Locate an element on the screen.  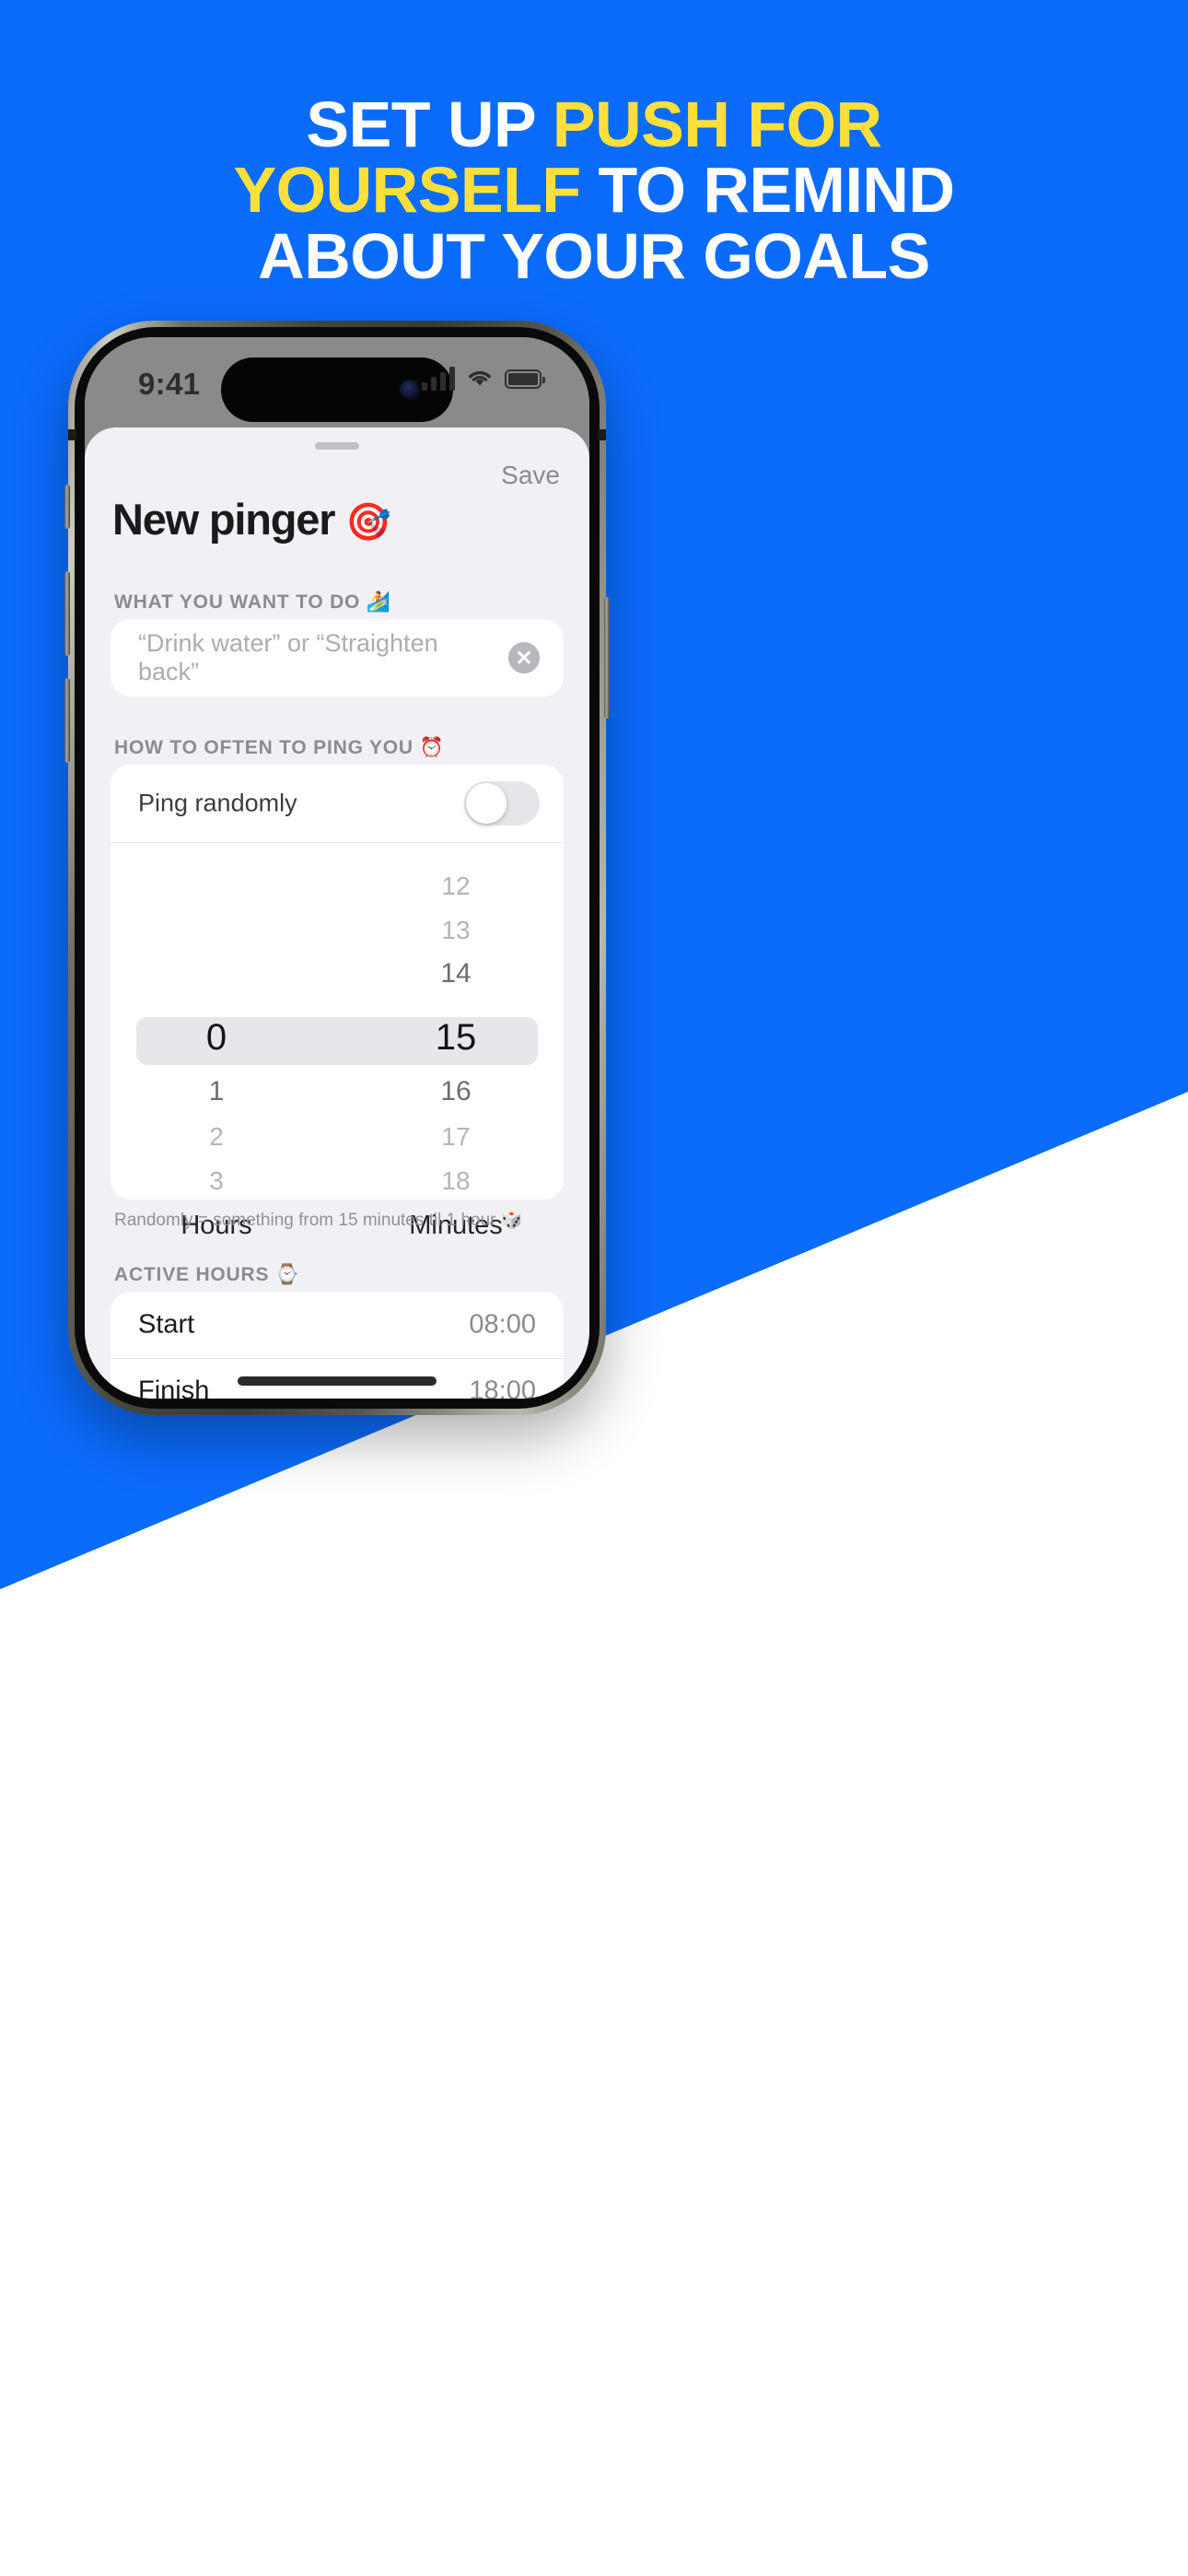
status-bar-time: 9:41 is located at coordinates (169, 384).